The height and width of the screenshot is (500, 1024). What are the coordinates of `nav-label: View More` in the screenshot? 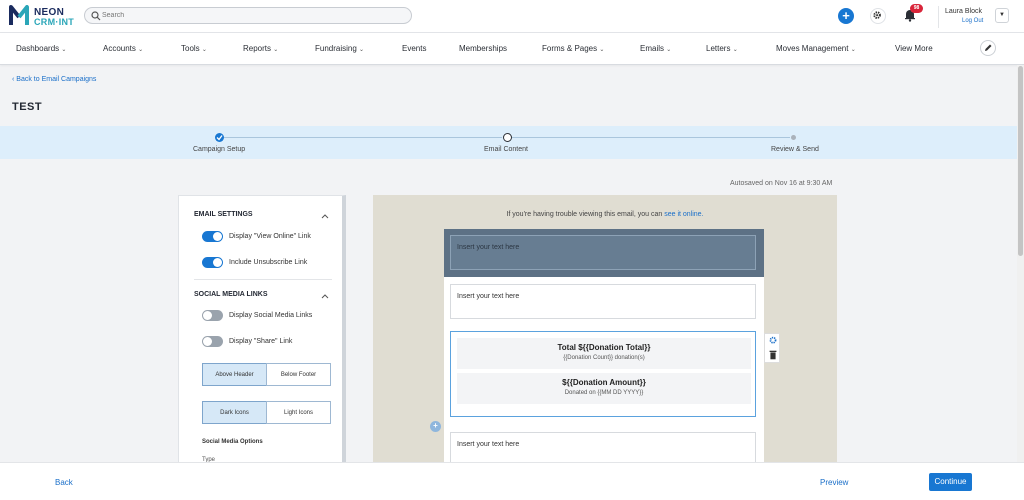 It's located at (914, 48).